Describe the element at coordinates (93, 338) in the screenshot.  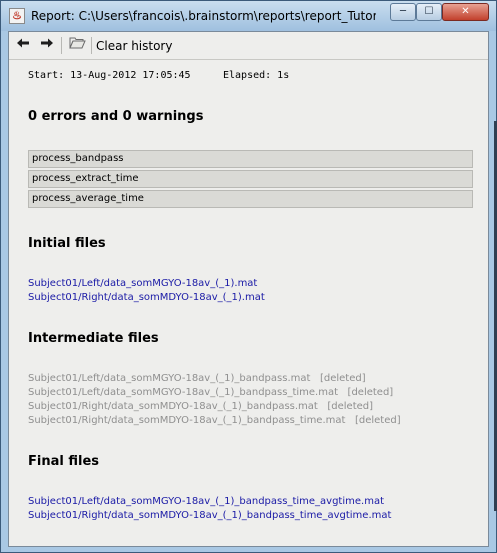
I see `intermediate-files-heading: Intermediate files` at that location.